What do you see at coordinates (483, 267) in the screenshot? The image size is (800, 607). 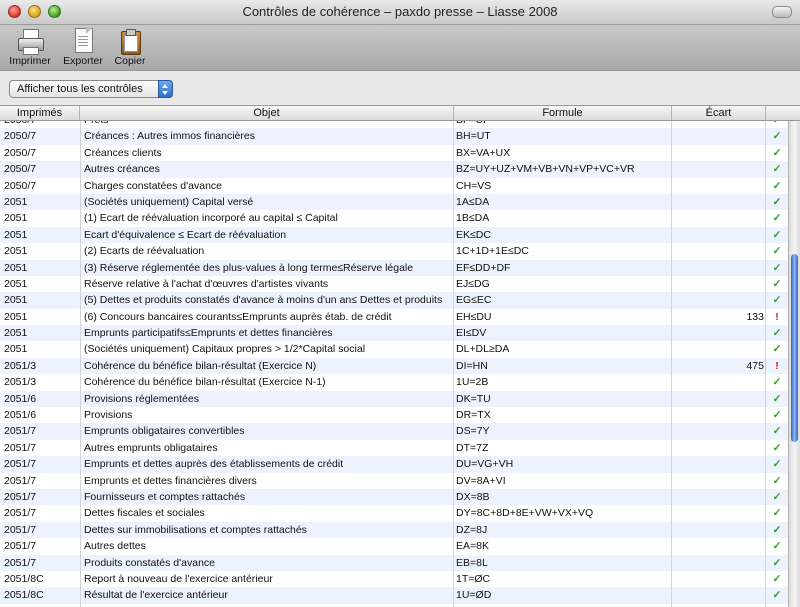 I see `cell-formule: EF≤DD+DF` at bounding box center [483, 267].